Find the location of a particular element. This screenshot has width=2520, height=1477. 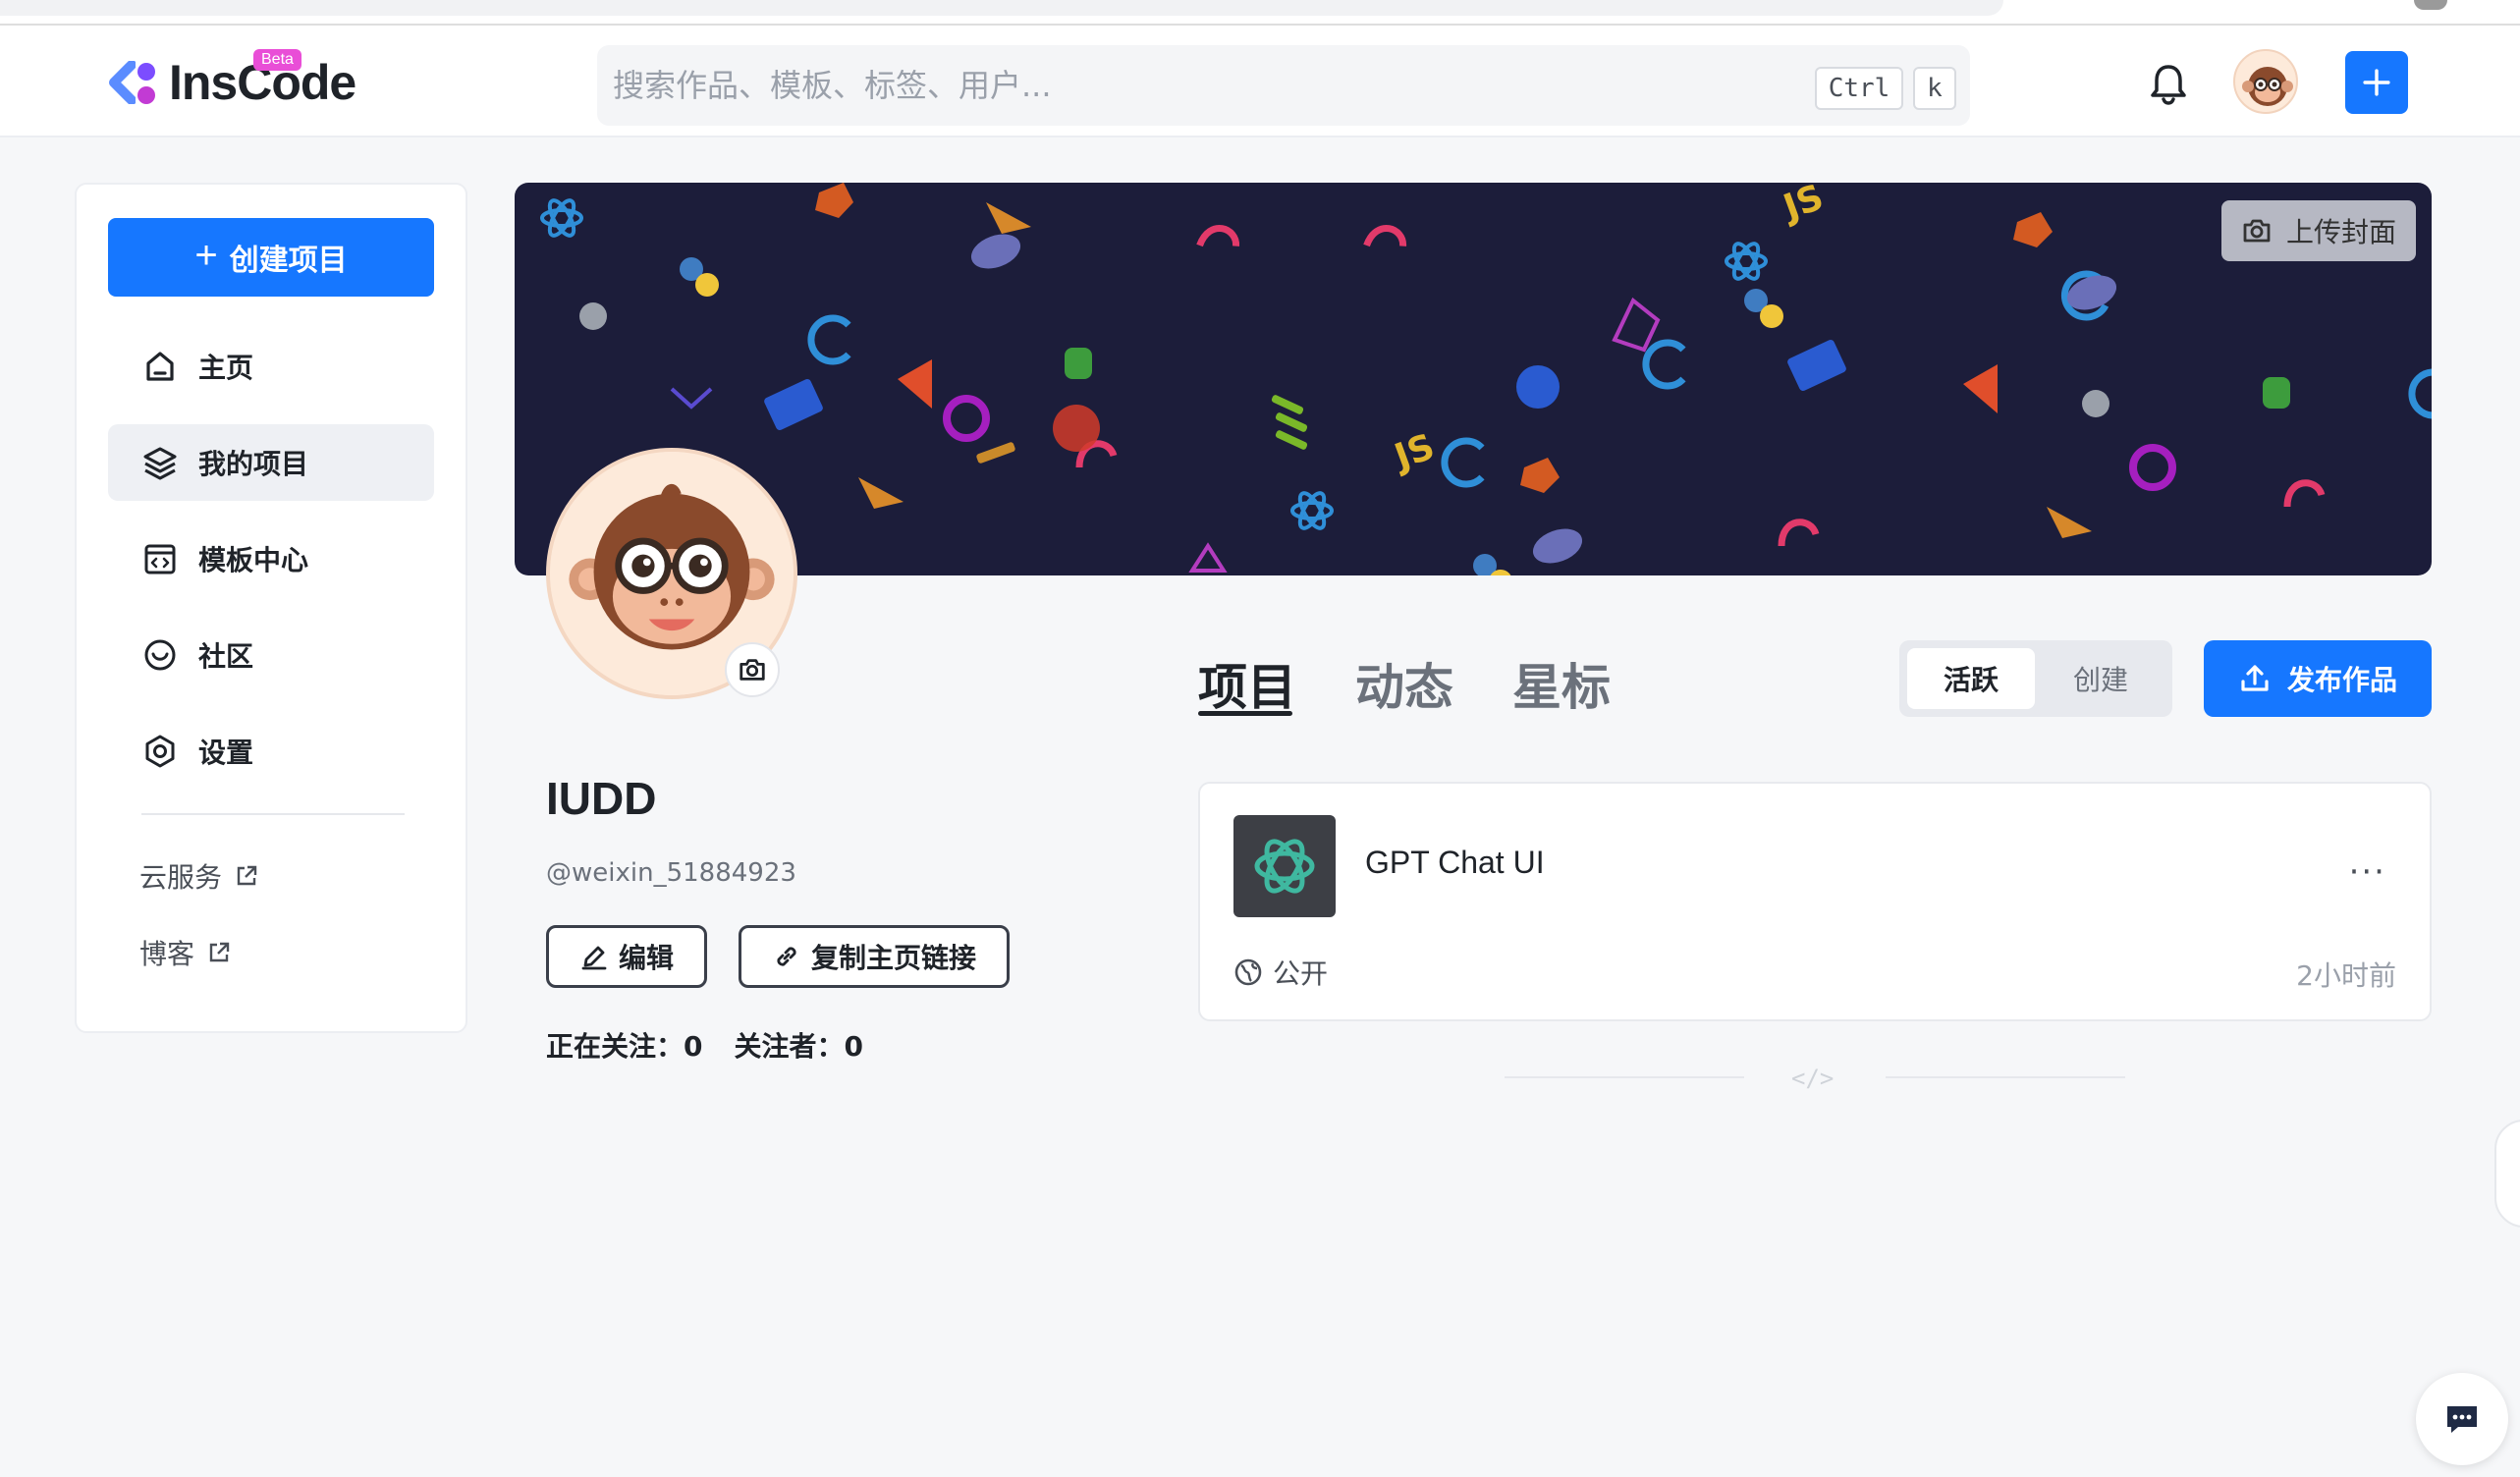

upload-icon is located at coordinates (2255, 678).